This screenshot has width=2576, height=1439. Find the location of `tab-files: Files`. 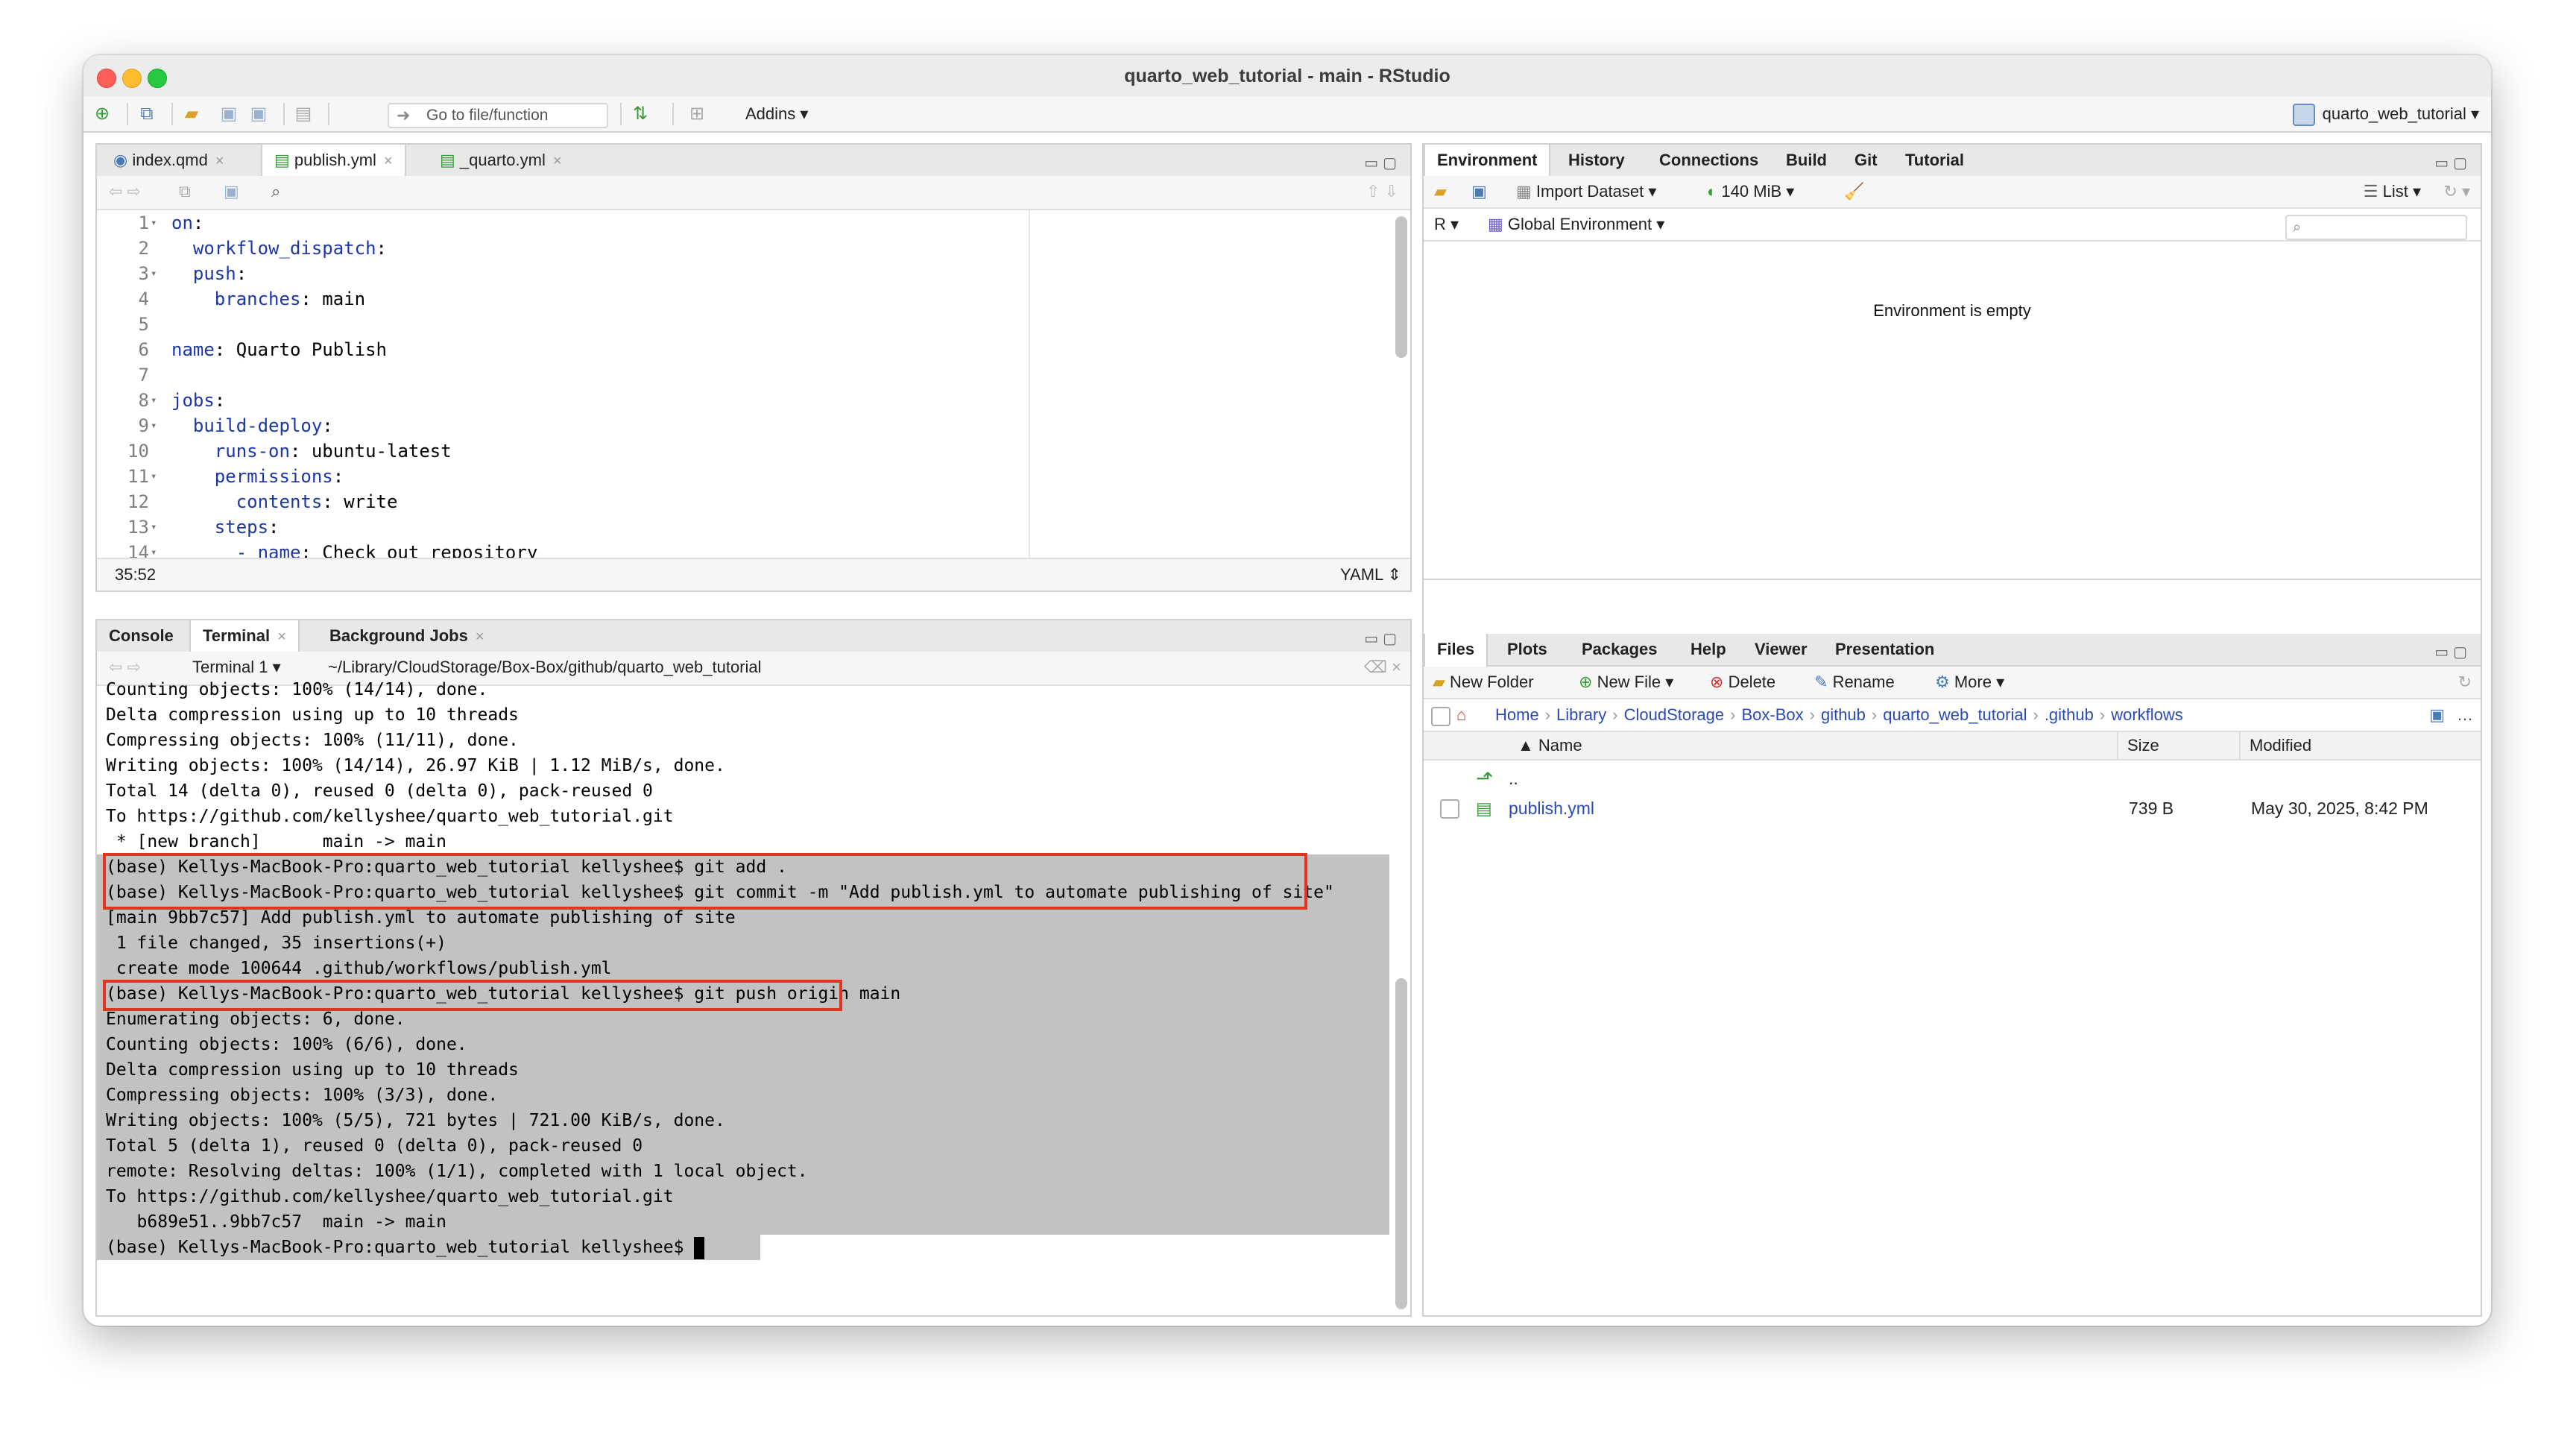

tab-files: Files is located at coordinates (1456, 650).